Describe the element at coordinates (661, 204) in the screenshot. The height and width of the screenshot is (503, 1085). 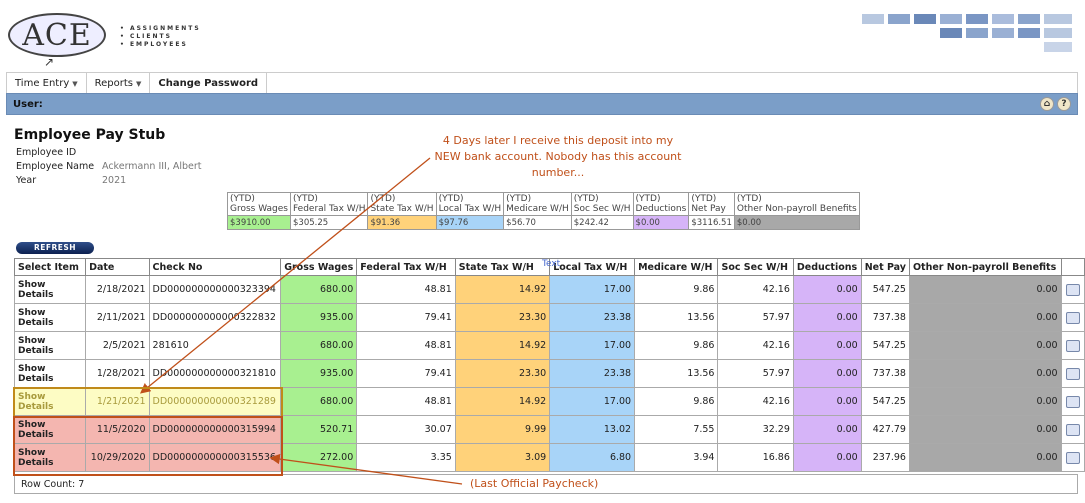
I see `ytd-header: (YTD) Deductions` at that location.